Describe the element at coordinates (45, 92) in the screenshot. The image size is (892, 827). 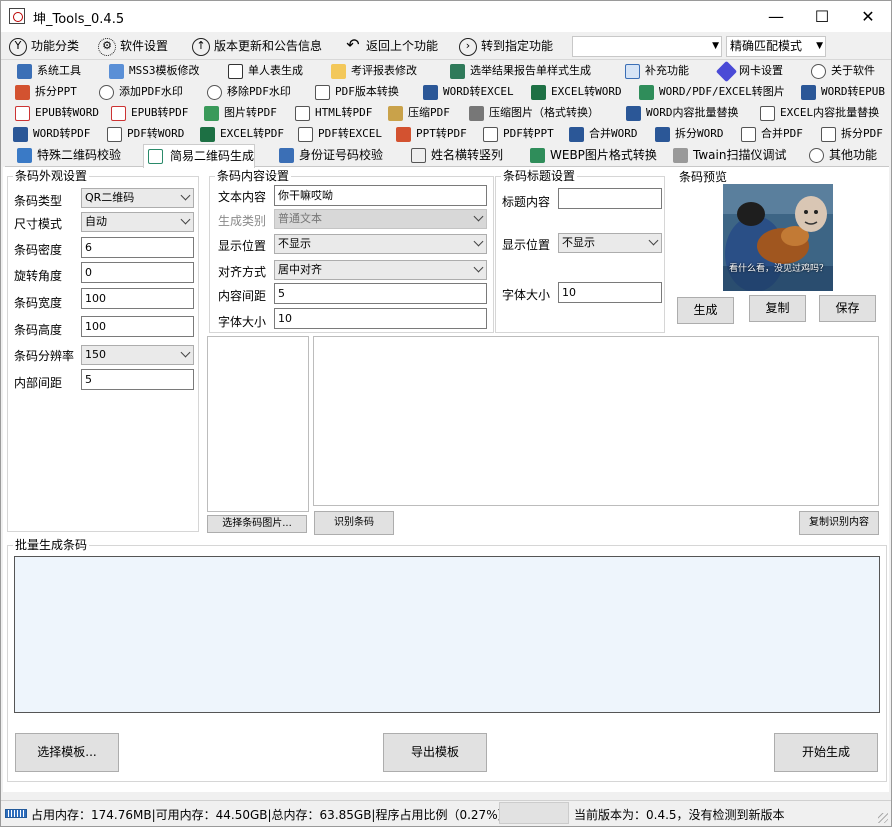
I see `tab-split-ppt: 拆分PPT` at that location.